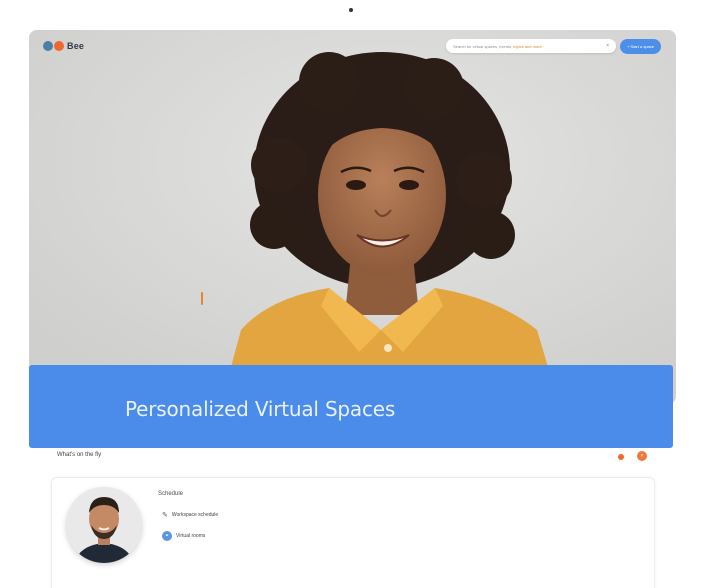  I want to click on logo-text: Bee, so click(76, 46).